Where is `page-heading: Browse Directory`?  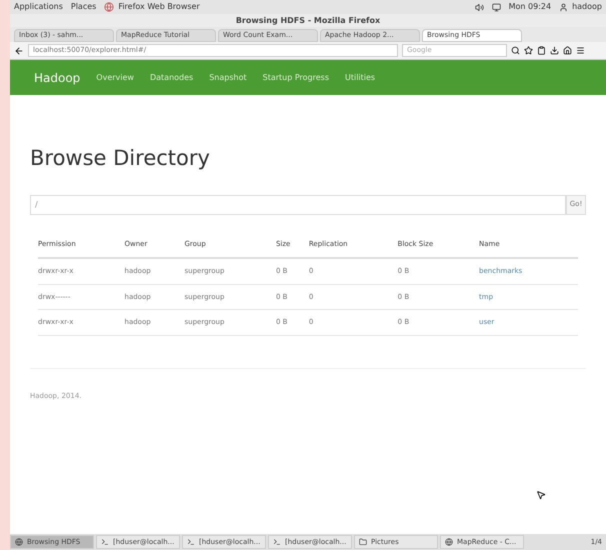 page-heading: Browse Directory is located at coordinates (120, 158).